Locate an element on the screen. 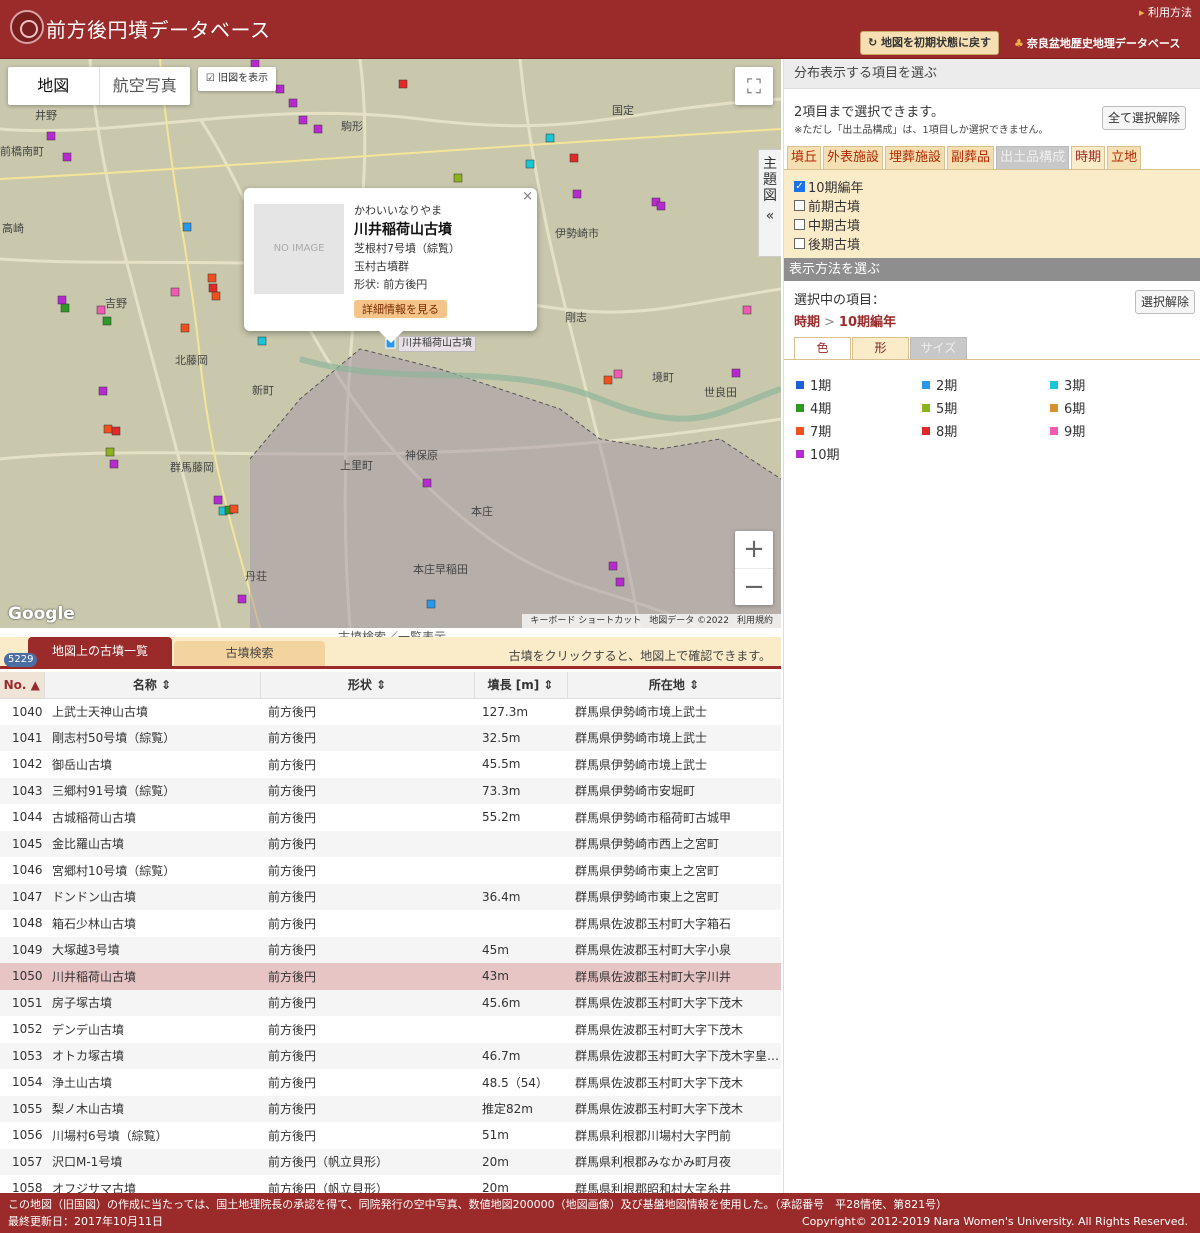 Image resolution: width=1200 pixels, height=1233 pixels. option-middle: 中期古墳 is located at coordinates (827, 224).